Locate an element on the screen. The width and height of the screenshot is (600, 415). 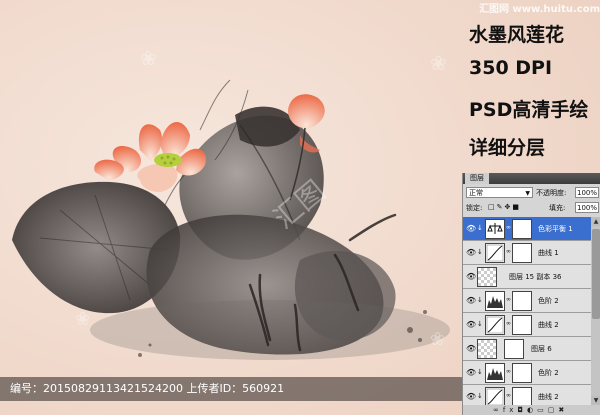
lock-all-icon: ■ is located at coordinates (516, 207).